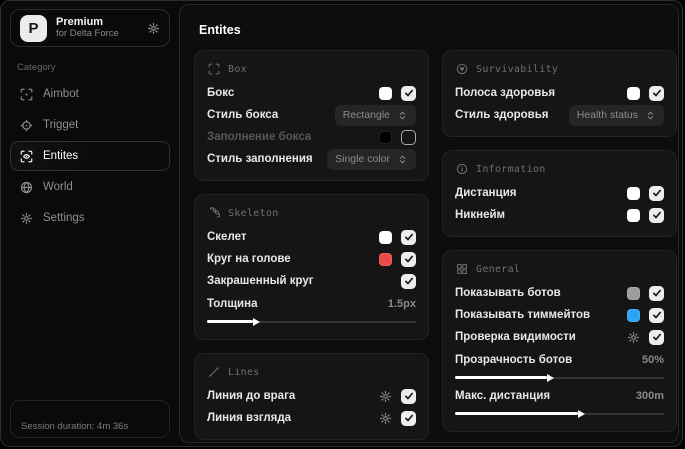 The width and height of the screenshot is (685, 449). Describe the element at coordinates (232, 304) in the screenshot. I see `setting-label: Толщина` at that location.